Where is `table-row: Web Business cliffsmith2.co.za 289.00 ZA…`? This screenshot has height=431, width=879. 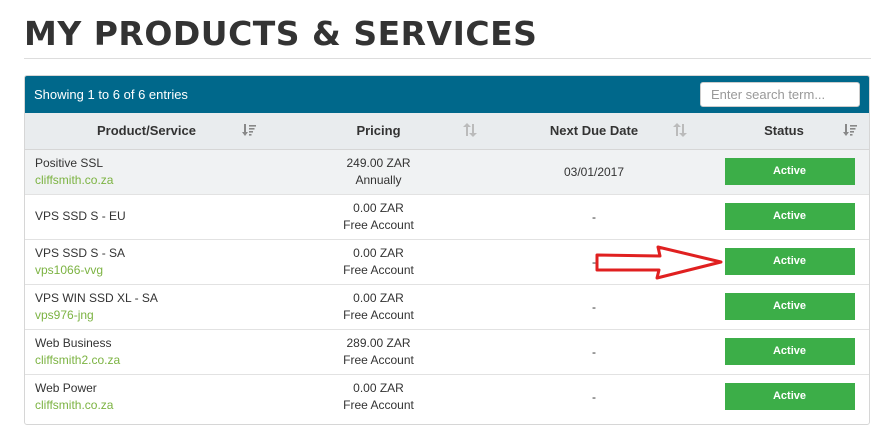 table-row: Web Business cliffsmith2.co.za 289.00 ZA… is located at coordinates (447, 351).